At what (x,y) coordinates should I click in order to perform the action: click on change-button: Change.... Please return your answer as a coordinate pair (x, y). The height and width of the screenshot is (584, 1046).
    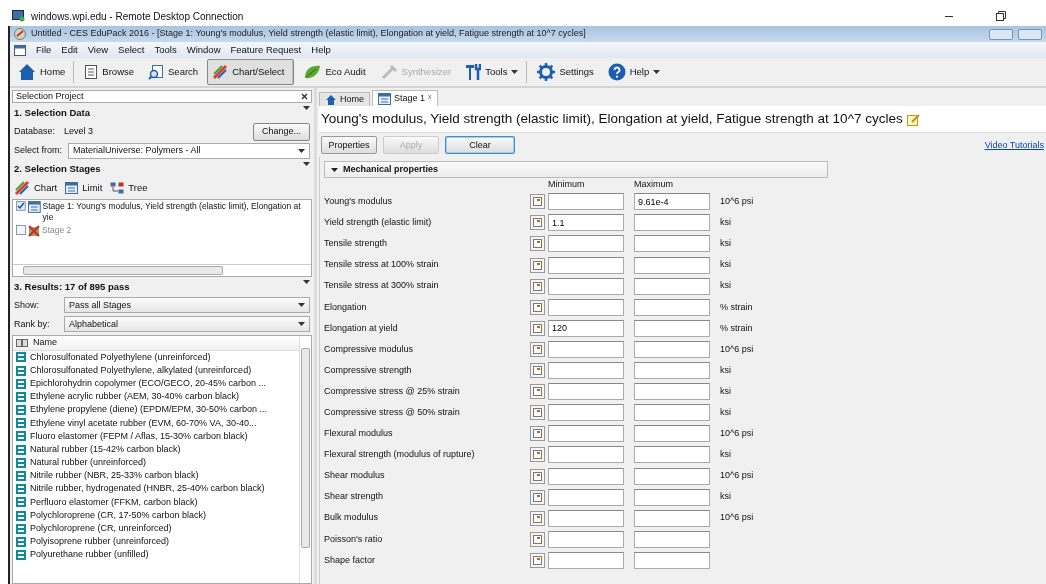
    Looking at the image, I should click on (281, 132).